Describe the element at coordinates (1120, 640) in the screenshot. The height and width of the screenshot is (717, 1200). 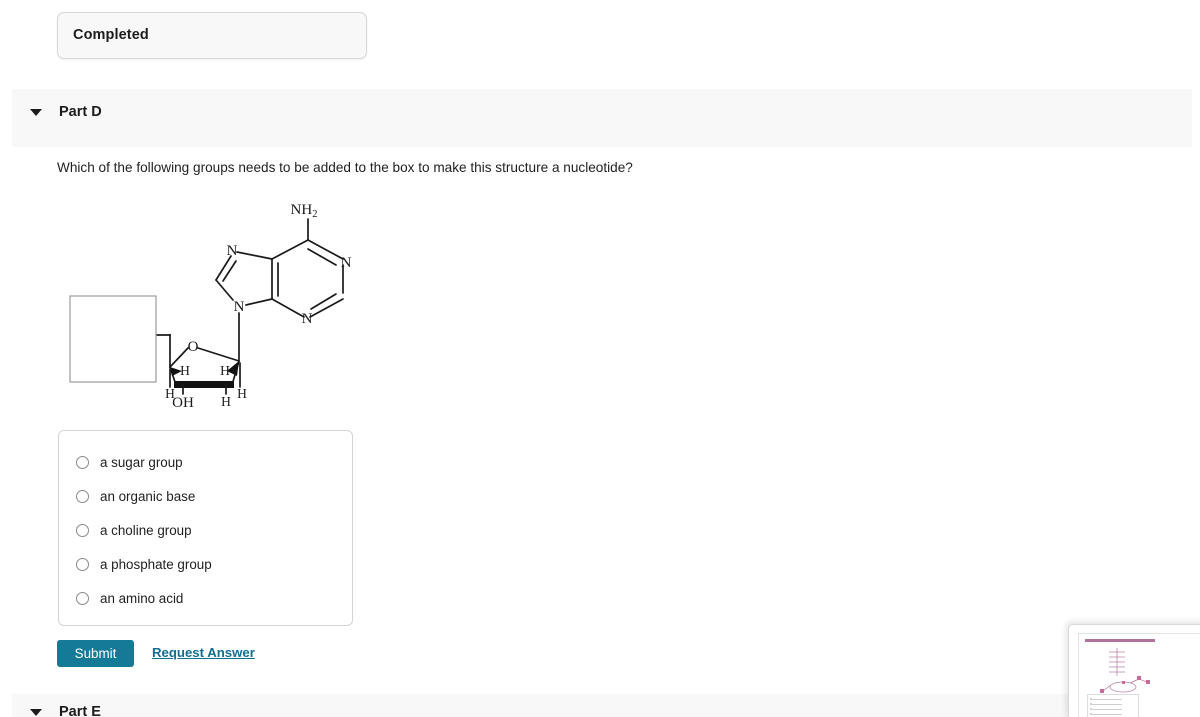
I see `preview-title-bar` at that location.